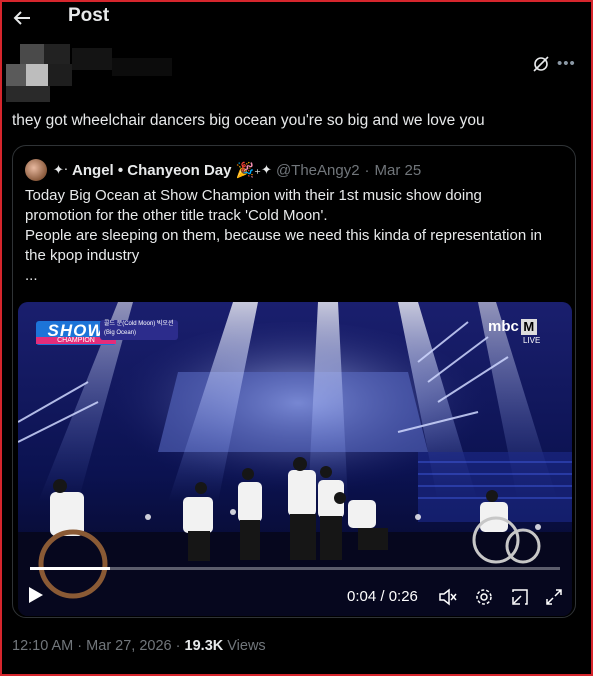 This screenshot has width=593, height=676. I want to click on picture-in-picture-icon, so click(520, 597).